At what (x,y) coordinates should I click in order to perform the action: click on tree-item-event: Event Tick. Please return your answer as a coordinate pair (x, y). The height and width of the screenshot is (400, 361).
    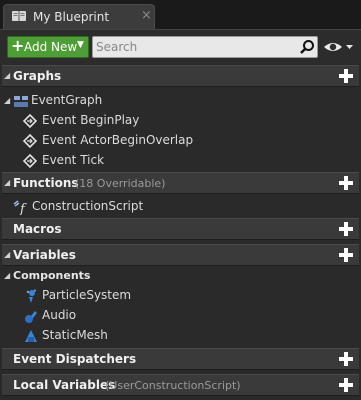
    Looking at the image, I should click on (180, 161).